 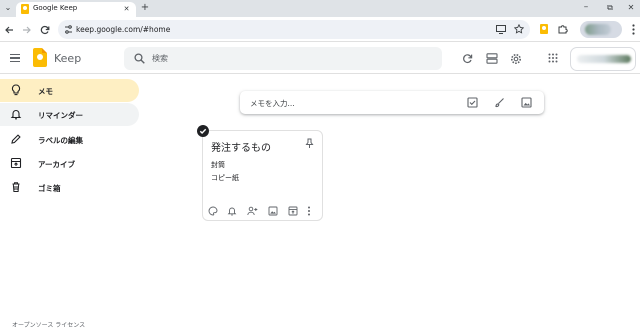 I want to click on refresh-icon, so click(x=468, y=59).